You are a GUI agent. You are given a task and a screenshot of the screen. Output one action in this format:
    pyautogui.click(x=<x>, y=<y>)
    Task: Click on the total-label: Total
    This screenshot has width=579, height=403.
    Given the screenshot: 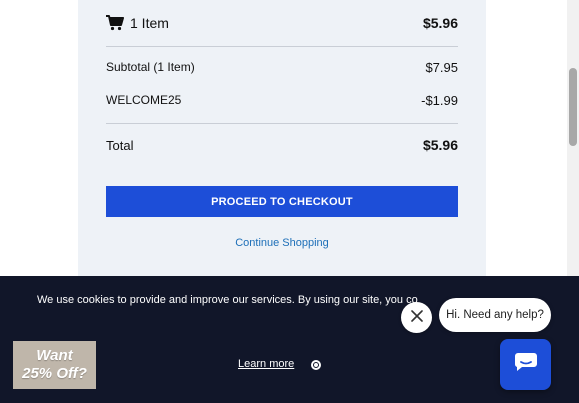 What is the action you would take?
    pyautogui.click(x=120, y=145)
    